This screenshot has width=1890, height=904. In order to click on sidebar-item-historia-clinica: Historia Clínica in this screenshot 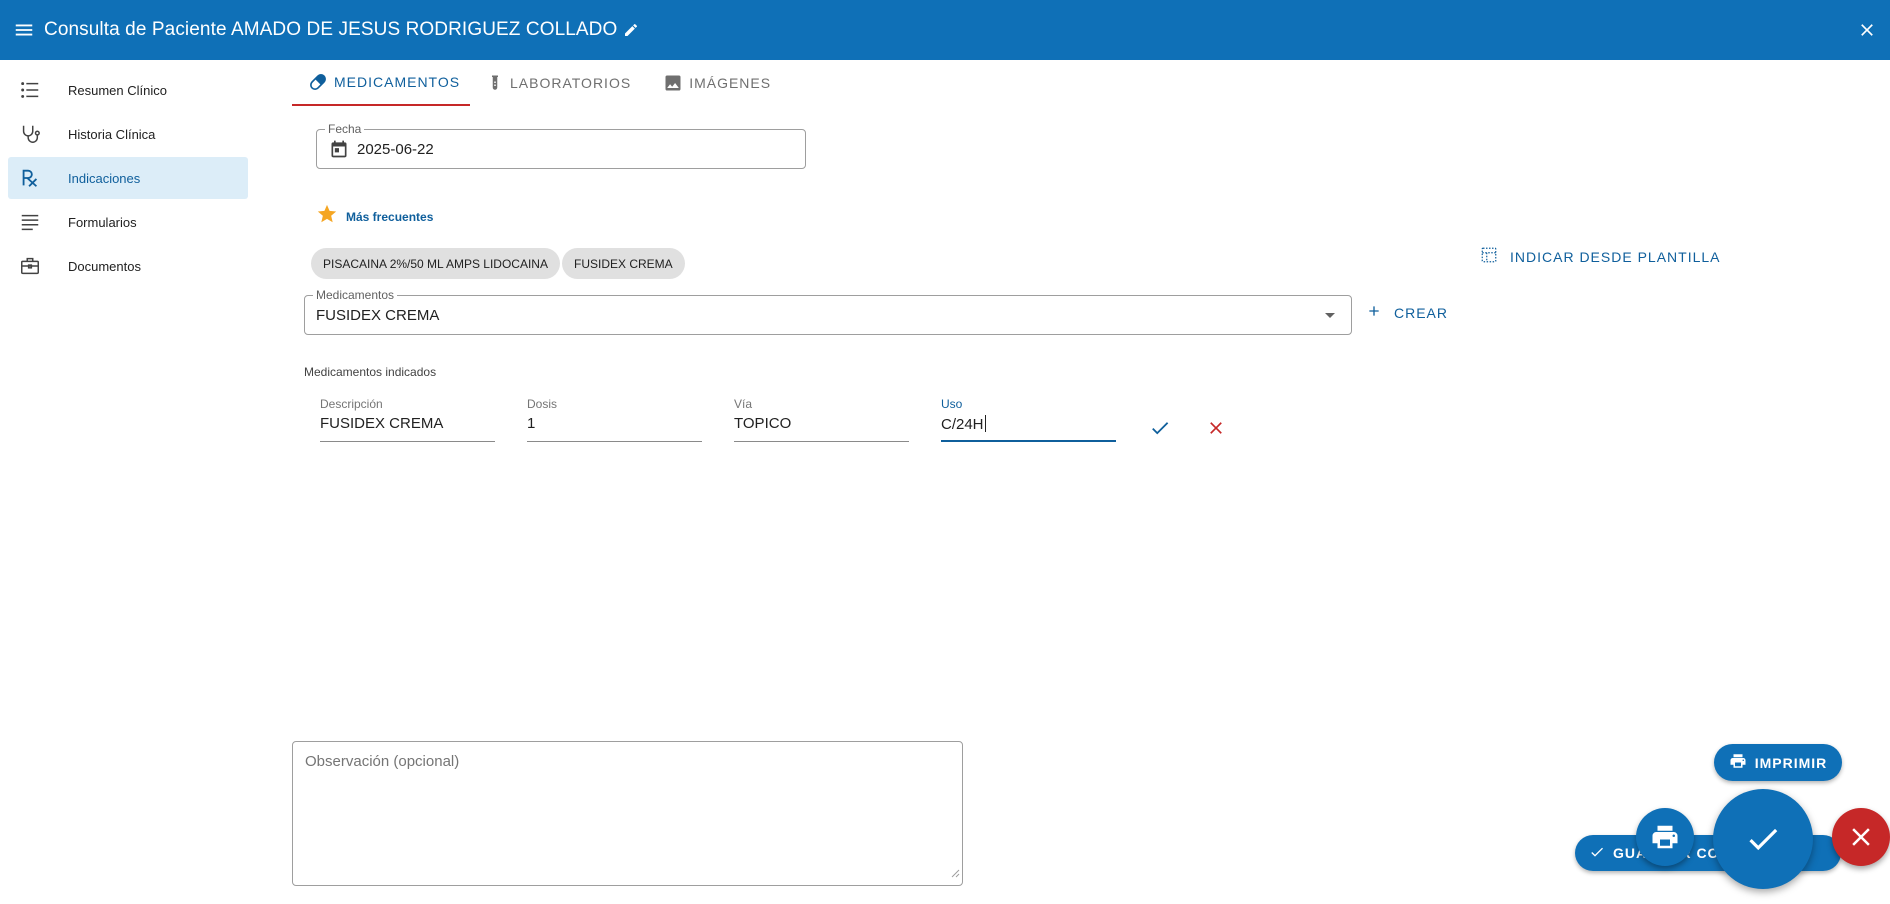, I will do `click(128, 134)`.